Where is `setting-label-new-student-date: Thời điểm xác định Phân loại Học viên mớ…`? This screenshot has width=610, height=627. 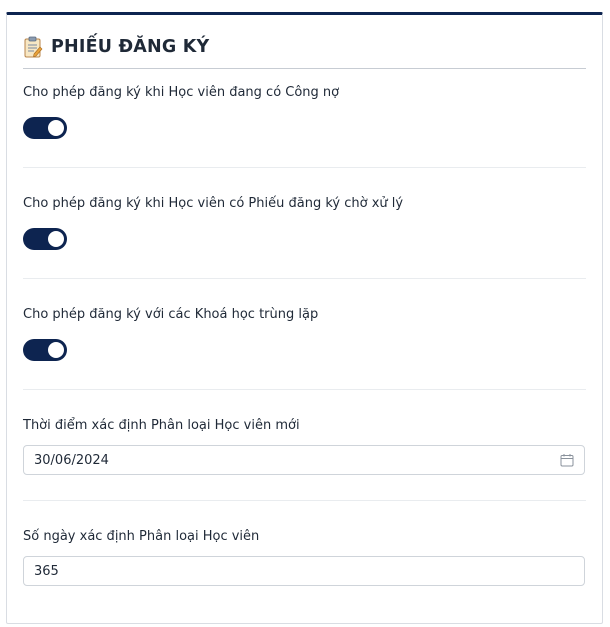
setting-label-new-student-date: Thời điểm xác định Phân loại Học viên mớ… is located at coordinates (161, 425).